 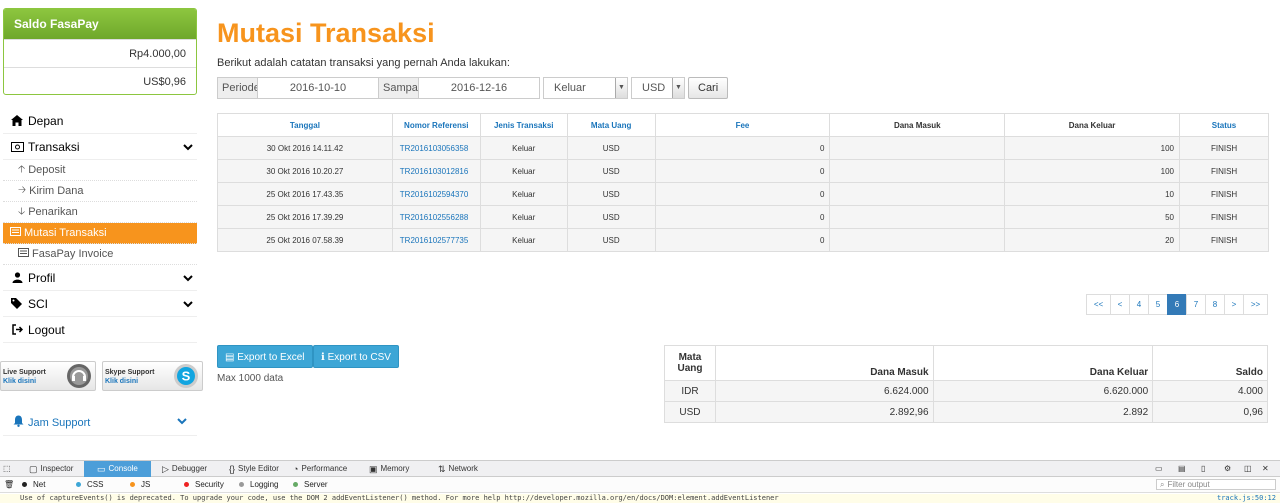 What do you see at coordinates (100, 233) in the screenshot?
I see `sidebar-subitem-mutasi-transaksi: Mutasi Transaksi` at bounding box center [100, 233].